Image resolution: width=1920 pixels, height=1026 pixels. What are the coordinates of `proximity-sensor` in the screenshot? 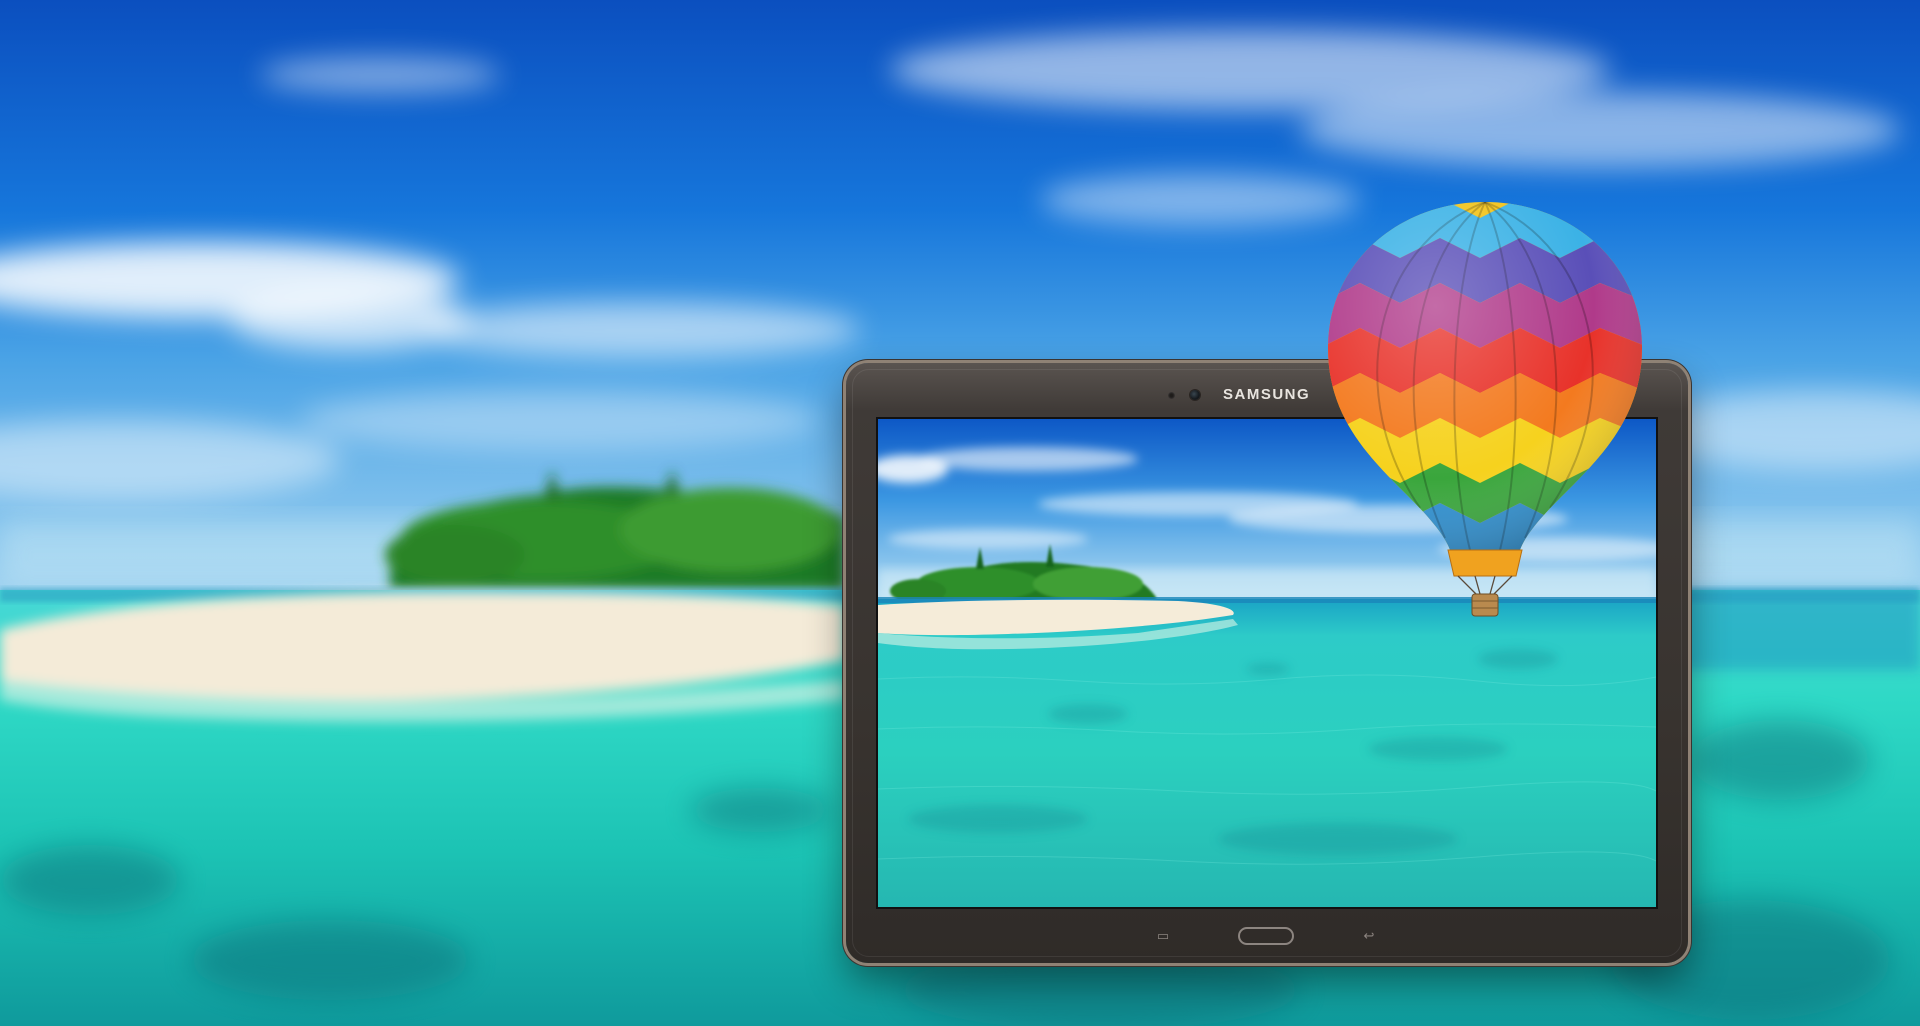 It's located at (1171, 395).